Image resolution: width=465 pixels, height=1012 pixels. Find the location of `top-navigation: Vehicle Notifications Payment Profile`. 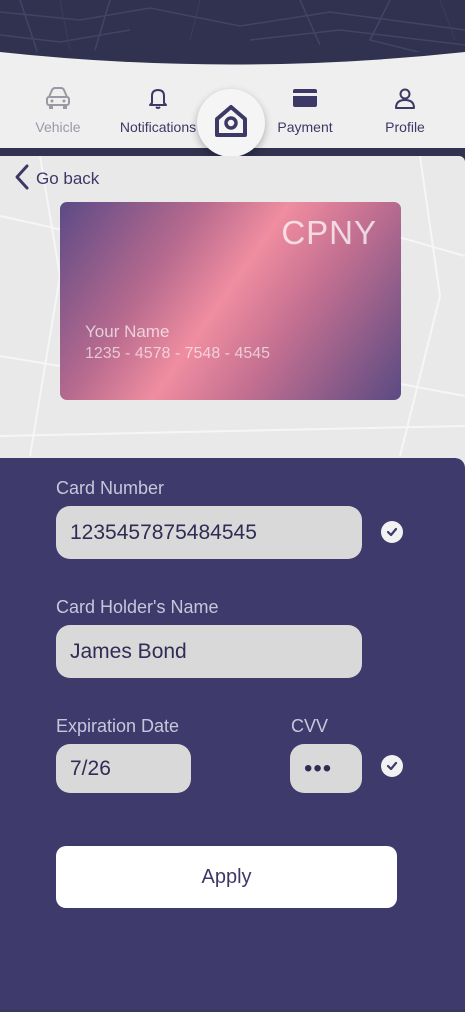

top-navigation: Vehicle Notifications Payment Profile is located at coordinates (232, 104).